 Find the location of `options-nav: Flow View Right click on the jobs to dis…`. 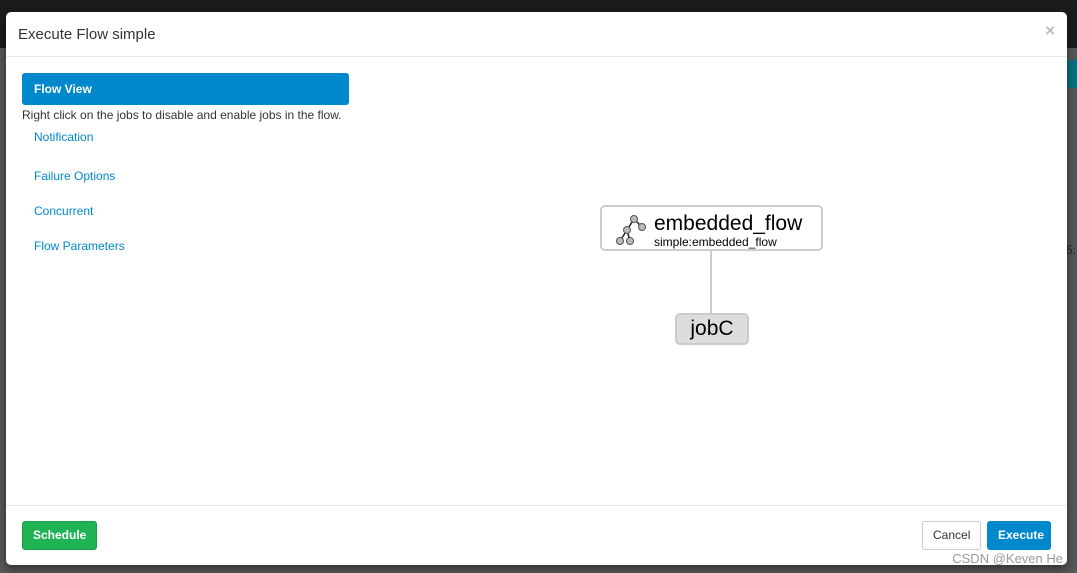

options-nav: Flow View Right click on the jobs to dis… is located at coordinates (185, 167).